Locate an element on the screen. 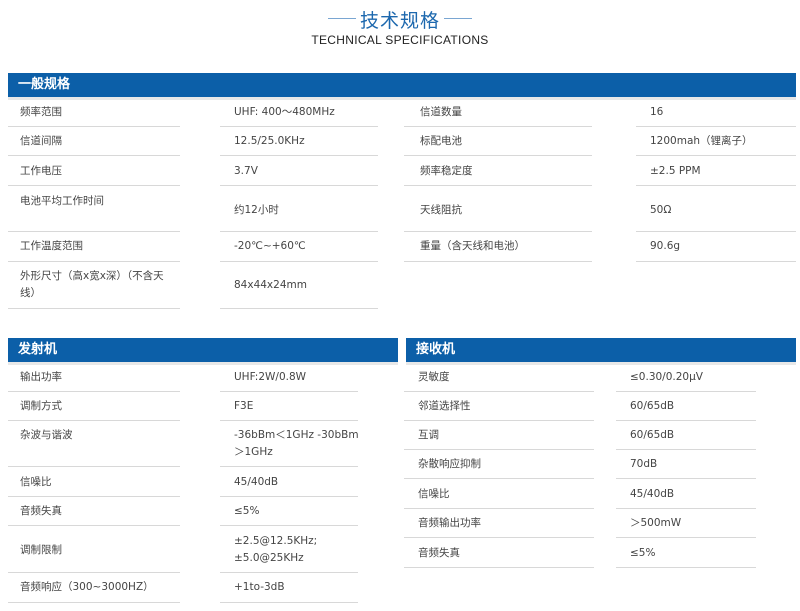  spec-value: 70dB is located at coordinates (644, 464).